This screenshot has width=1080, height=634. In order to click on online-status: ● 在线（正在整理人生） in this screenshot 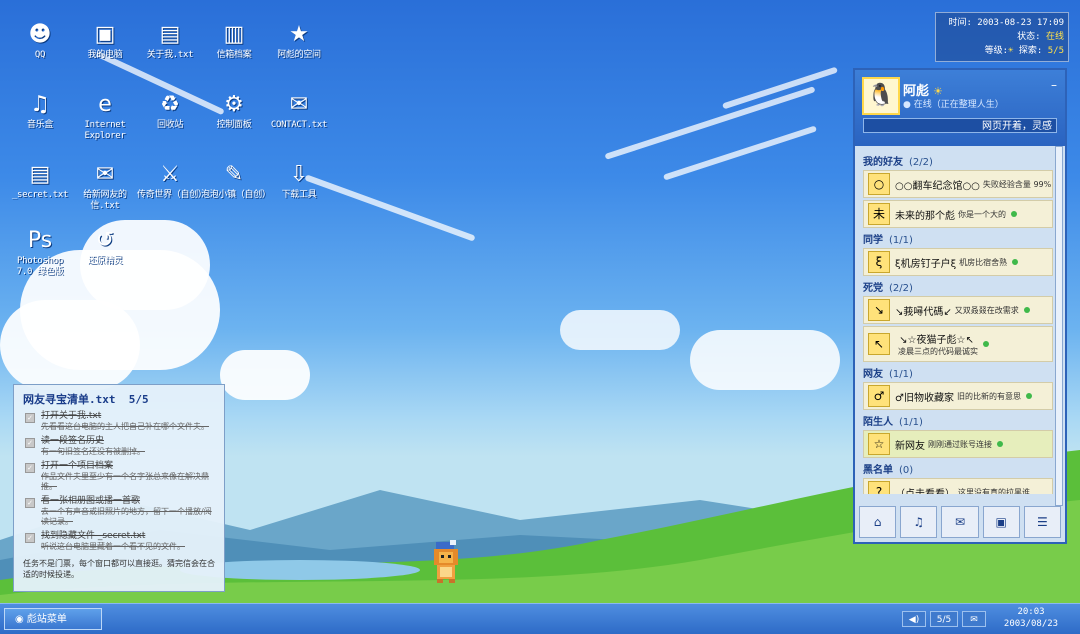, I will do `click(953, 103)`.